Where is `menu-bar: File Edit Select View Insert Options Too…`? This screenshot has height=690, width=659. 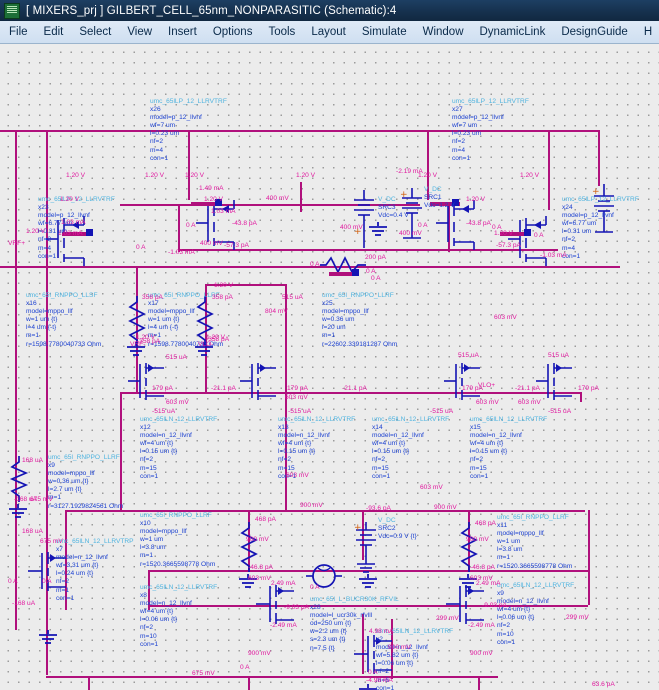
menu-bar: File Edit Select View Insert Options Too… is located at coordinates (329, 32).